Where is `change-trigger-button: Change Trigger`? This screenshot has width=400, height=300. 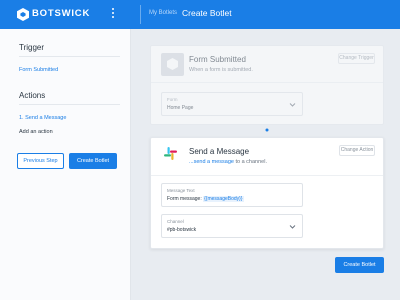 change-trigger-button: Change Trigger is located at coordinates (356, 58).